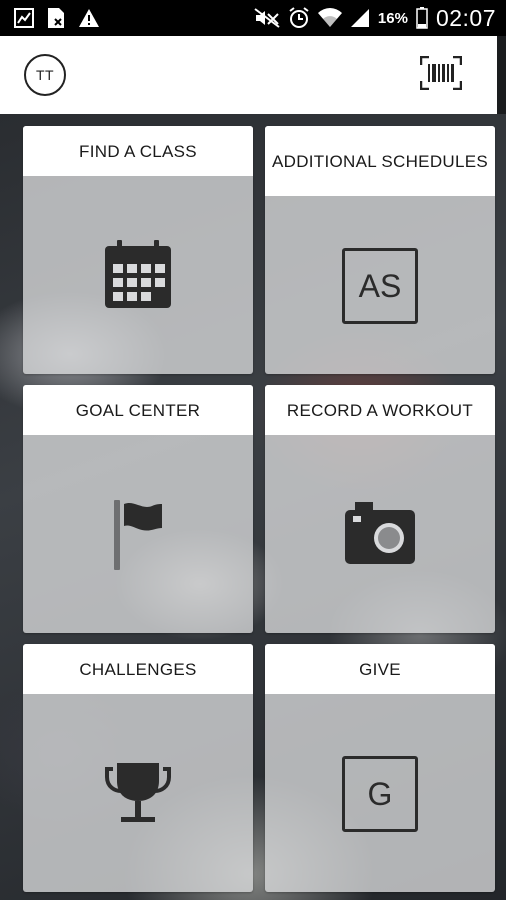 This screenshot has height=900, width=506. What do you see at coordinates (465, 17) in the screenshot?
I see `clock: 02:07` at bounding box center [465, 17].